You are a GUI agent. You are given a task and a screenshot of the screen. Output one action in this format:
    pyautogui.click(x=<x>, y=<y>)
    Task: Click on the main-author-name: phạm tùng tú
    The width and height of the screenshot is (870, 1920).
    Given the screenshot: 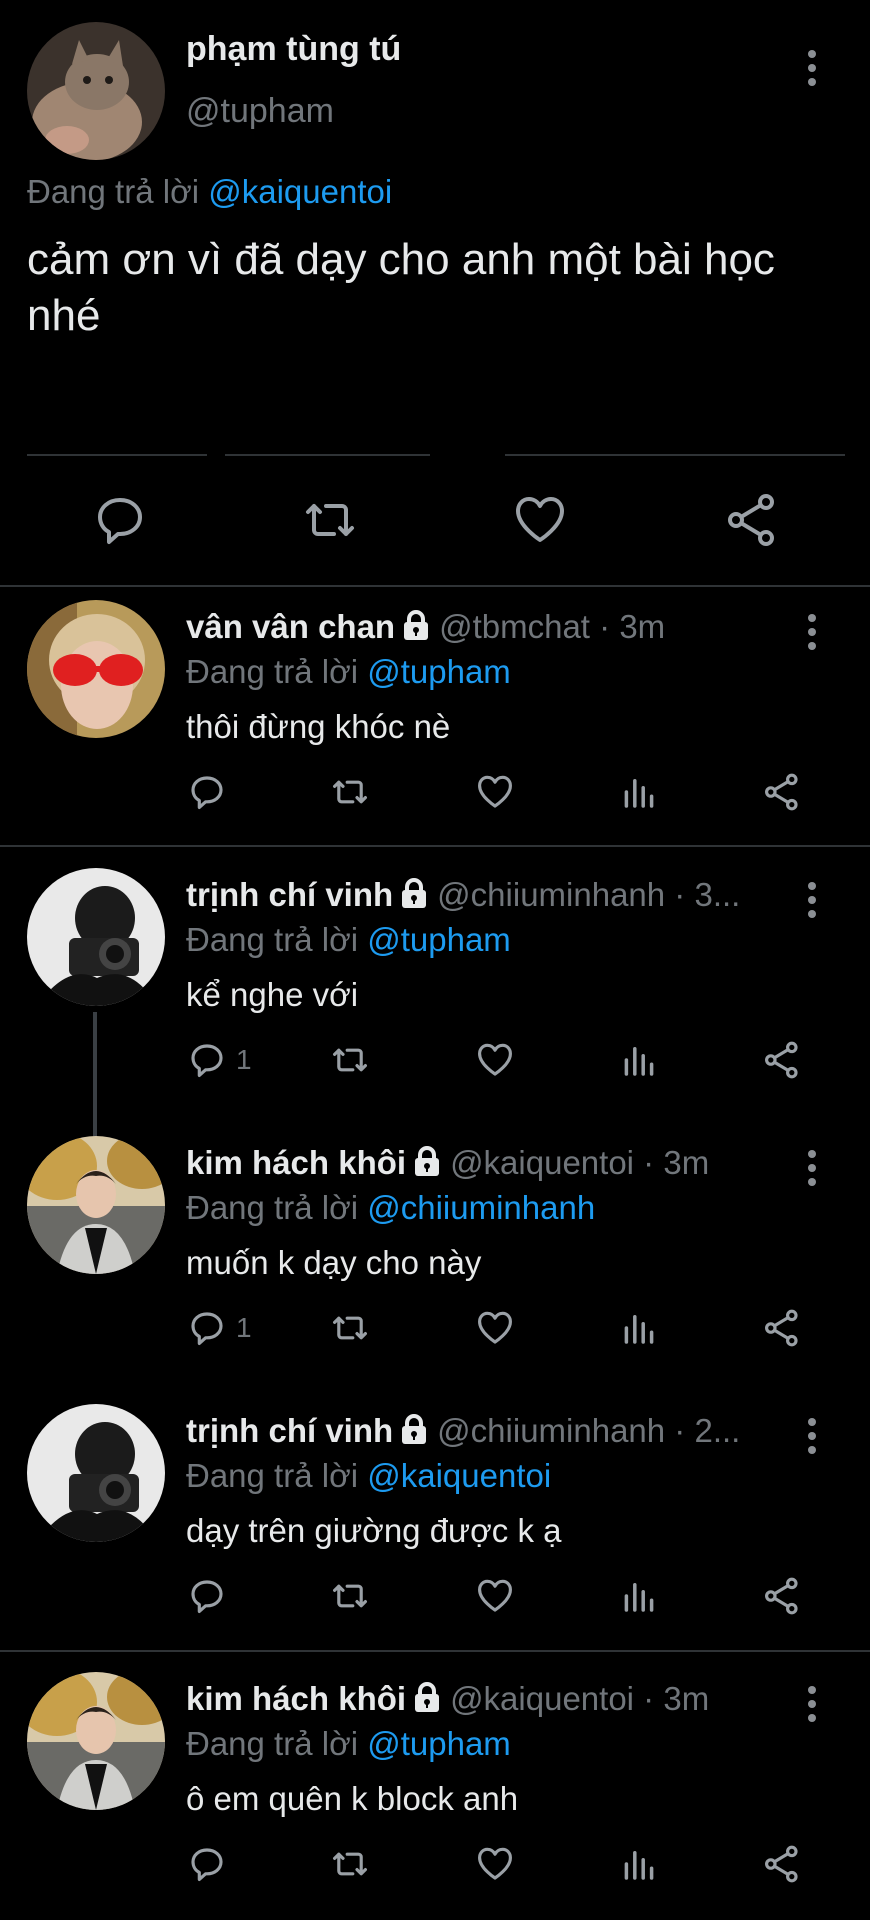 What is the action you would take?
    pyautogui.click(x=293, y=49)
    